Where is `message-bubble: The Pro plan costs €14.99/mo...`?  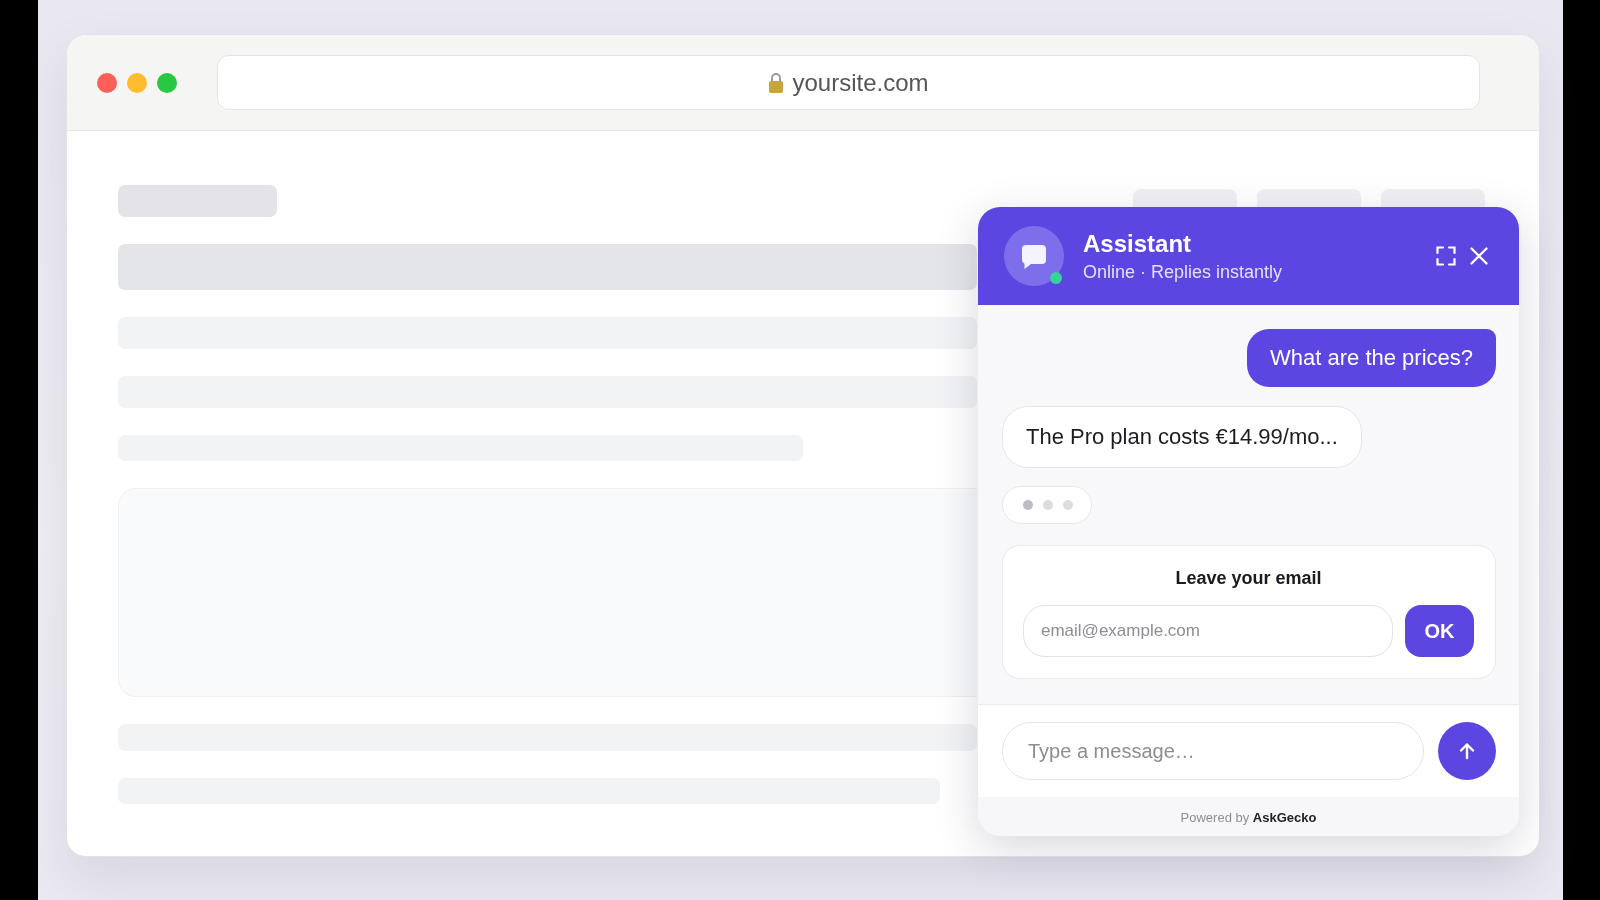
message-bubble: The Pro plan costs €14.99/mo... is located at coordinates (1182, 437).